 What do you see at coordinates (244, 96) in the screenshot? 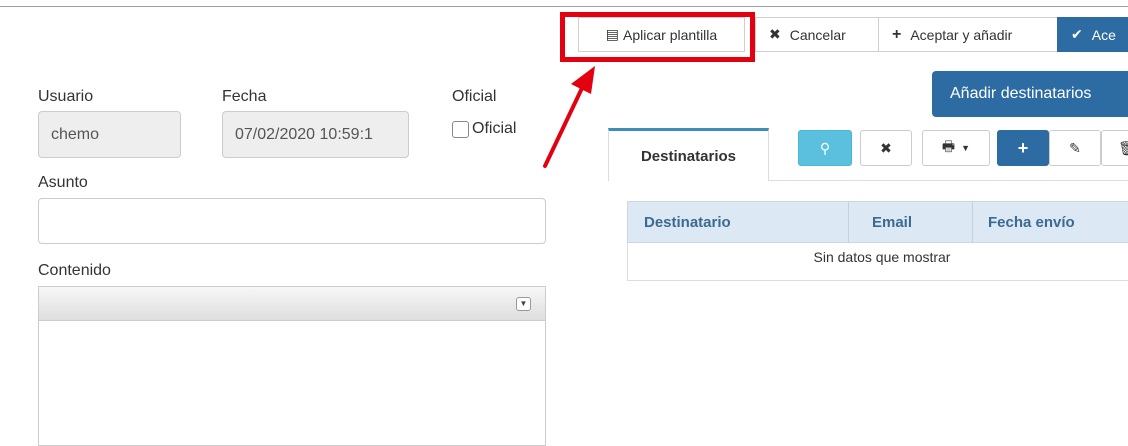
I see `date-label: Fecha` at bounding box center [244, 96].